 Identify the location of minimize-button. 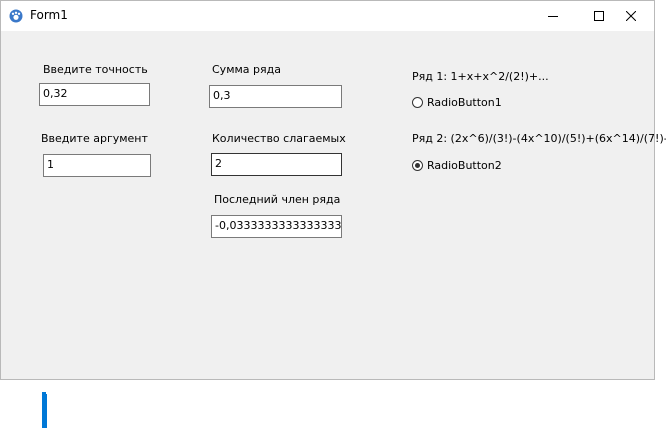
(553, 16).